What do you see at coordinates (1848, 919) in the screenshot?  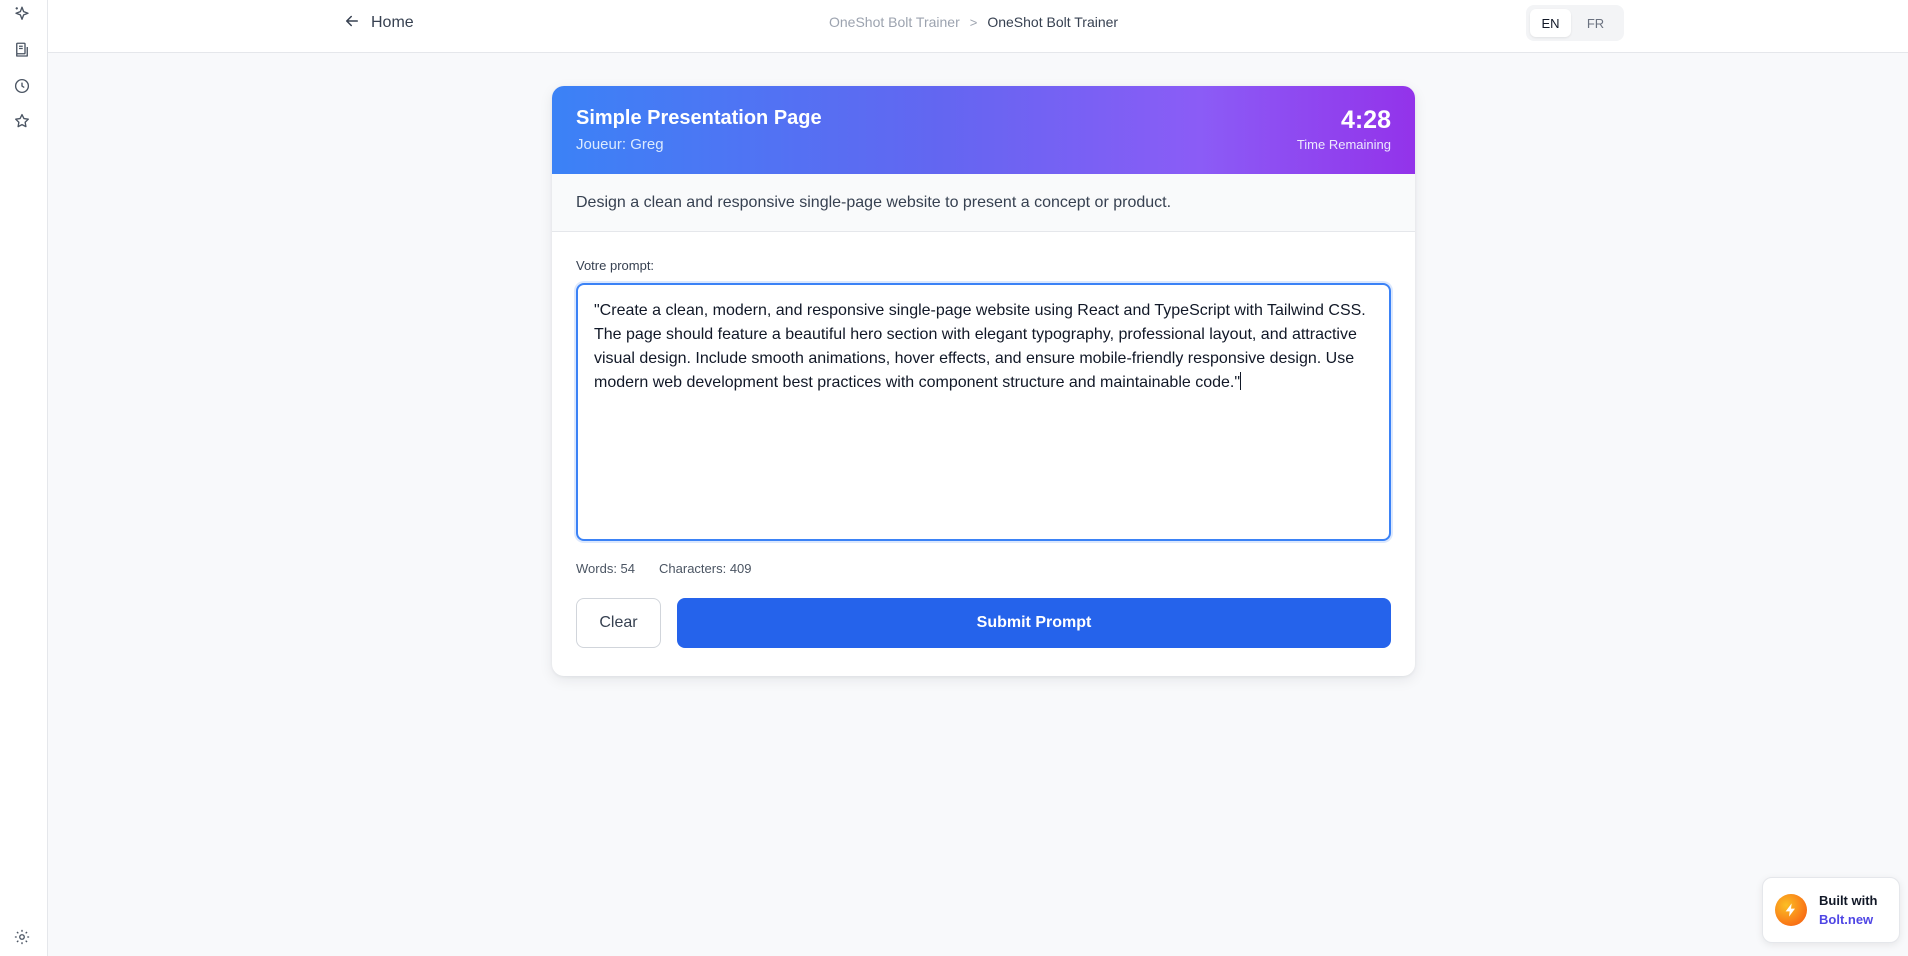 I see `bolt-badge-link: Bolt.new` at bounding box center [1848, 919].